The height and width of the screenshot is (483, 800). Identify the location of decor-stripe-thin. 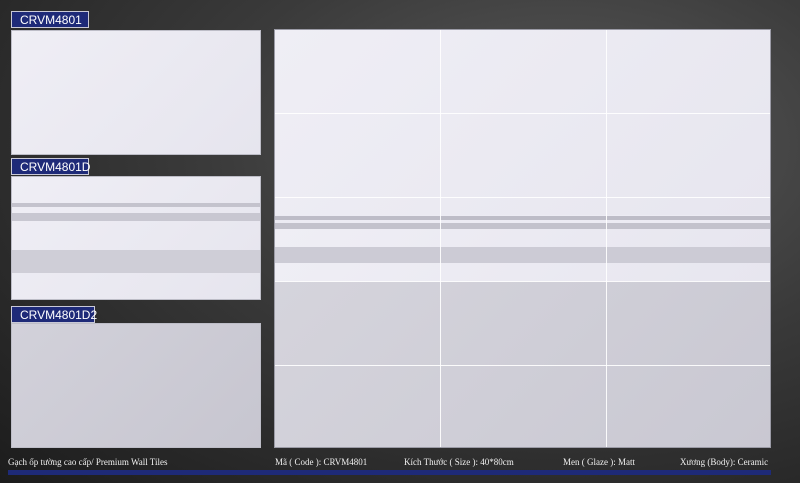
(136, 205).